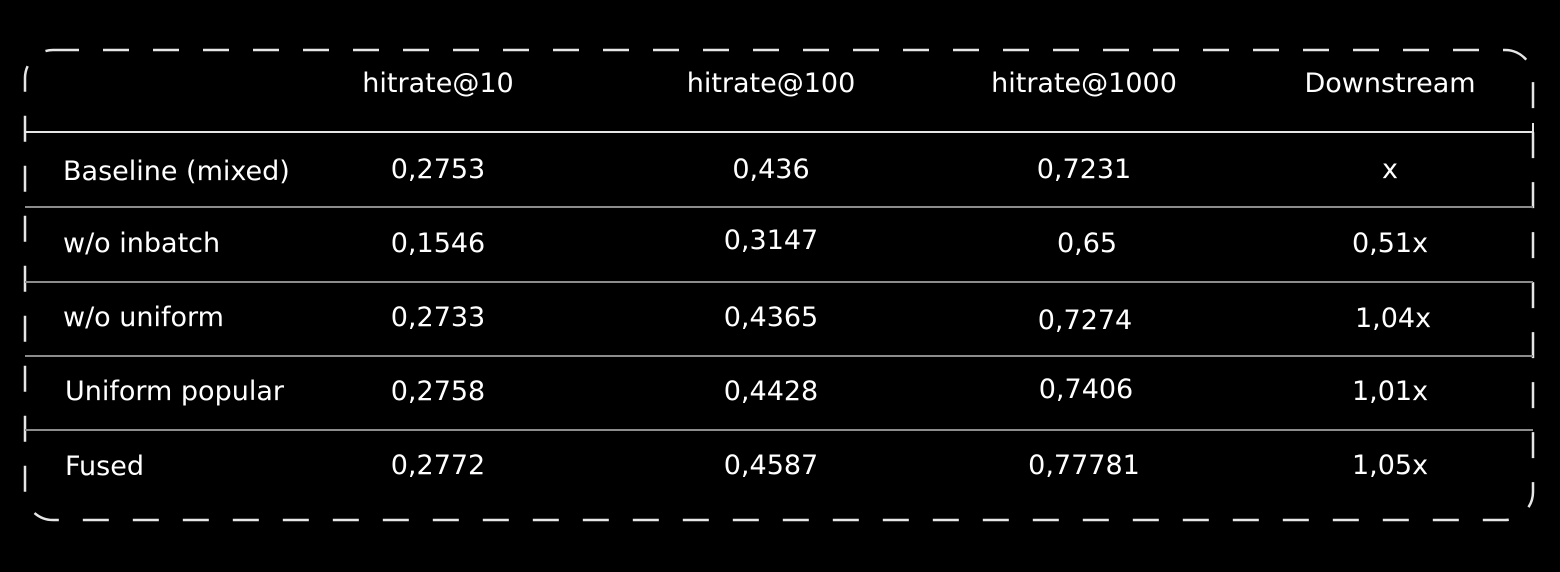 This screenshot has width=1560, height=572. What do you see at coordinates (438, 391) in the screenshot?
I see `table-cell: 0,2758` at bounding box center [438, 391].